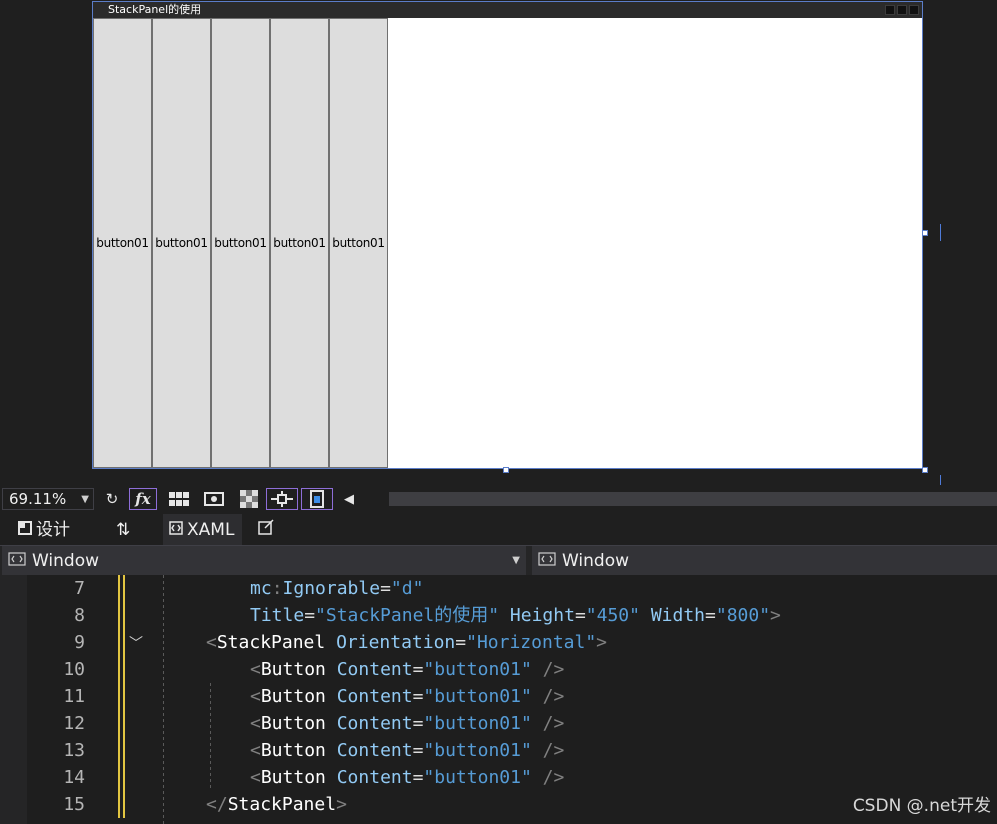 The image size is (997, 824). What do you see at coordinates (921, 806) in the screenshot?
I see `watermark: CSDN @.net开发` at bounding box center [921, 806].